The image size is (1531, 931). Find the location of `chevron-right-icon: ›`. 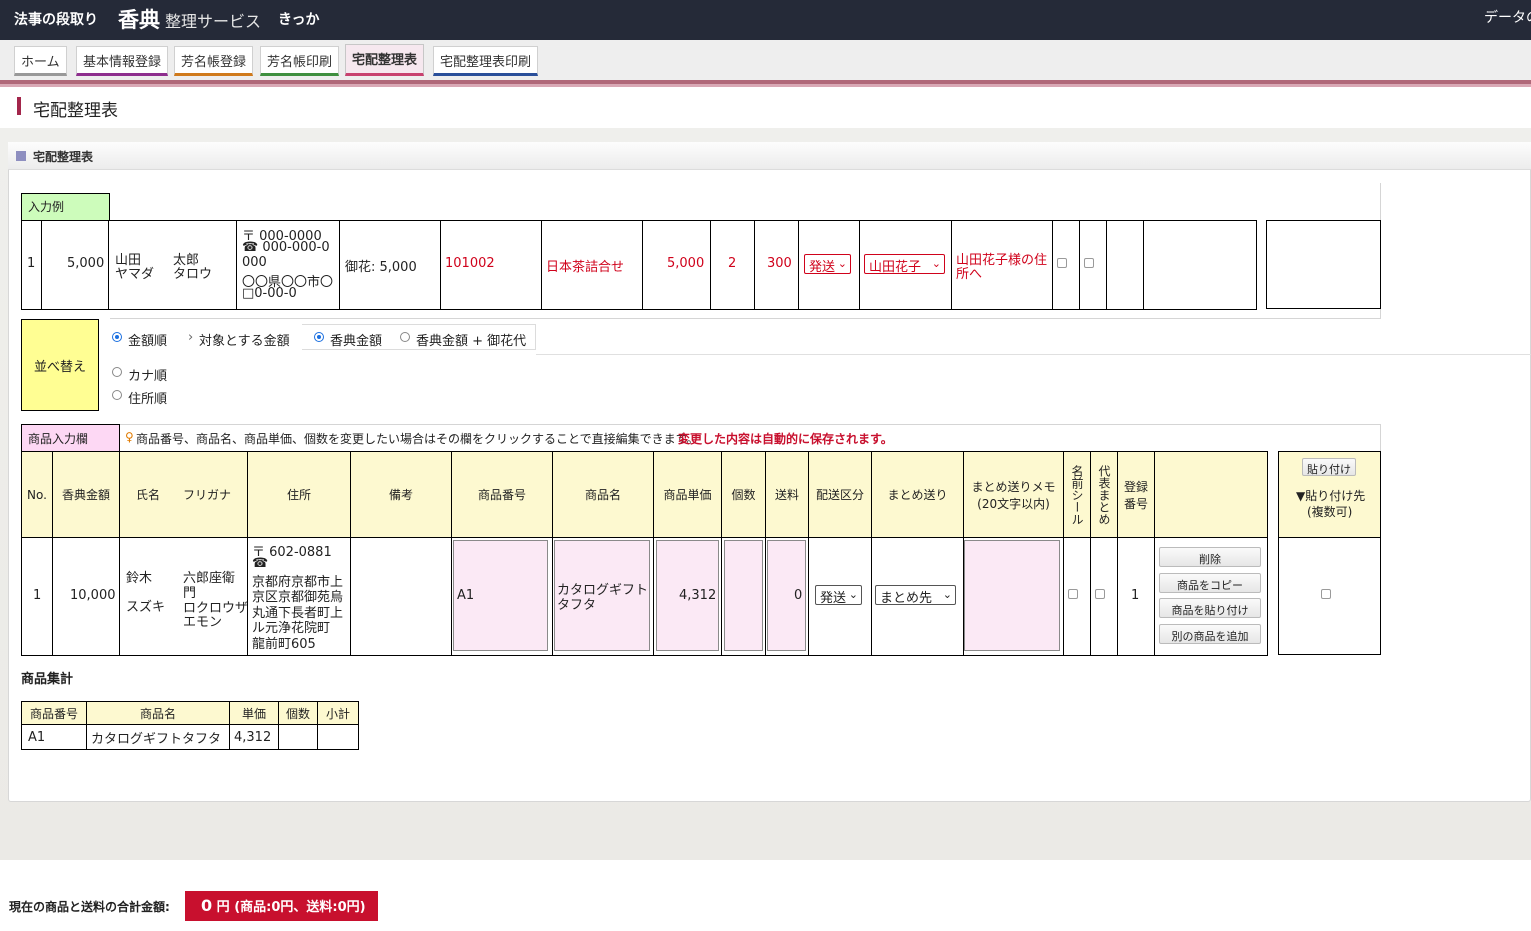

chevron-right-icon: › is located at coordinates (191, 337).